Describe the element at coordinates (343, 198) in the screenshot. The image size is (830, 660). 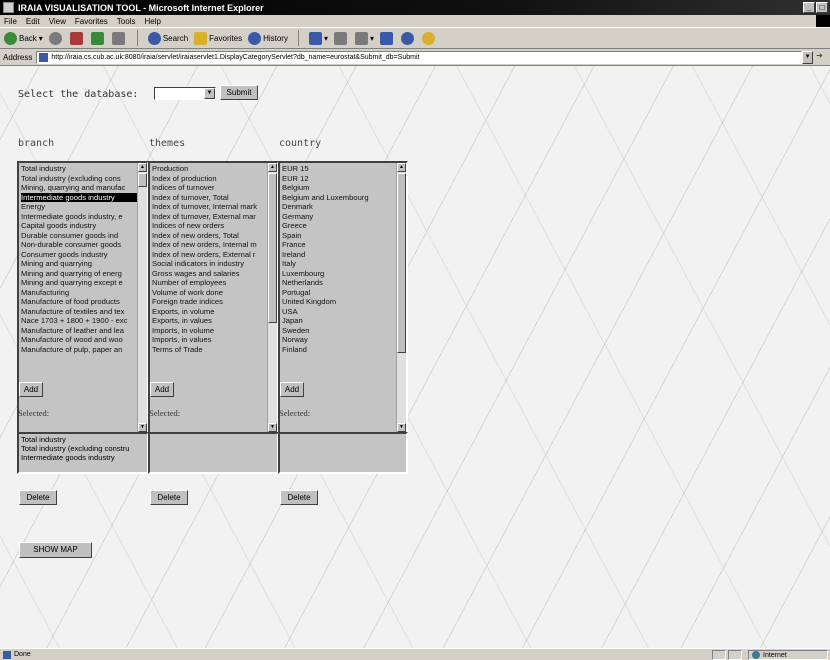
I see `list-option: Belgium and Luxembourg` at that location.